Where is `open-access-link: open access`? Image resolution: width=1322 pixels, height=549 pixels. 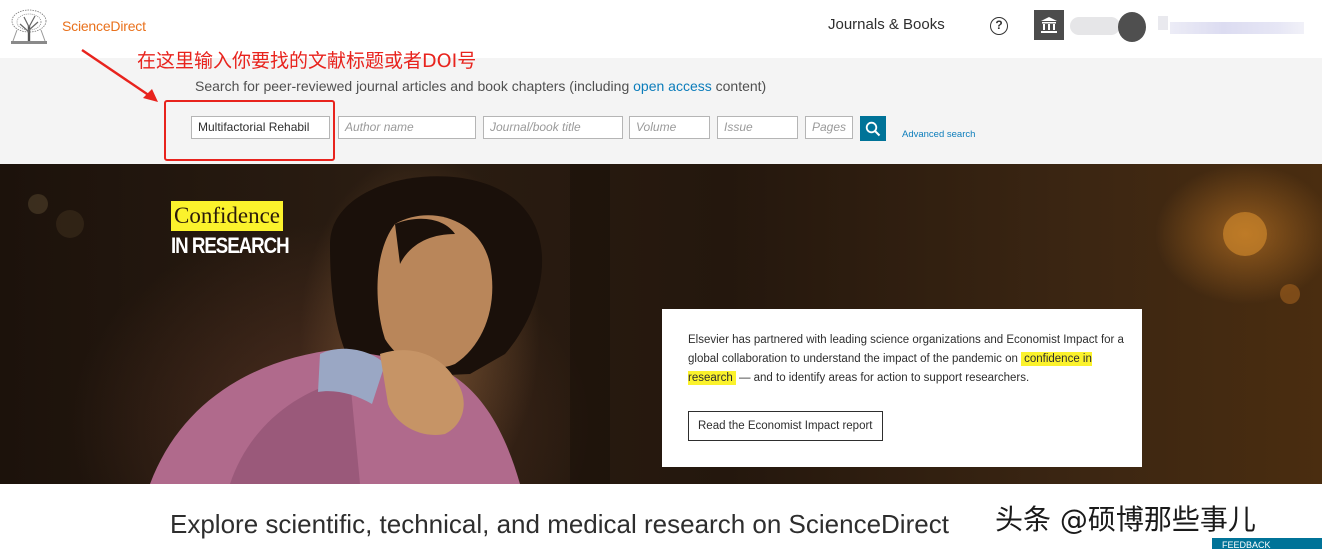
open-access-link: open access is located at coordinates (672, 86).